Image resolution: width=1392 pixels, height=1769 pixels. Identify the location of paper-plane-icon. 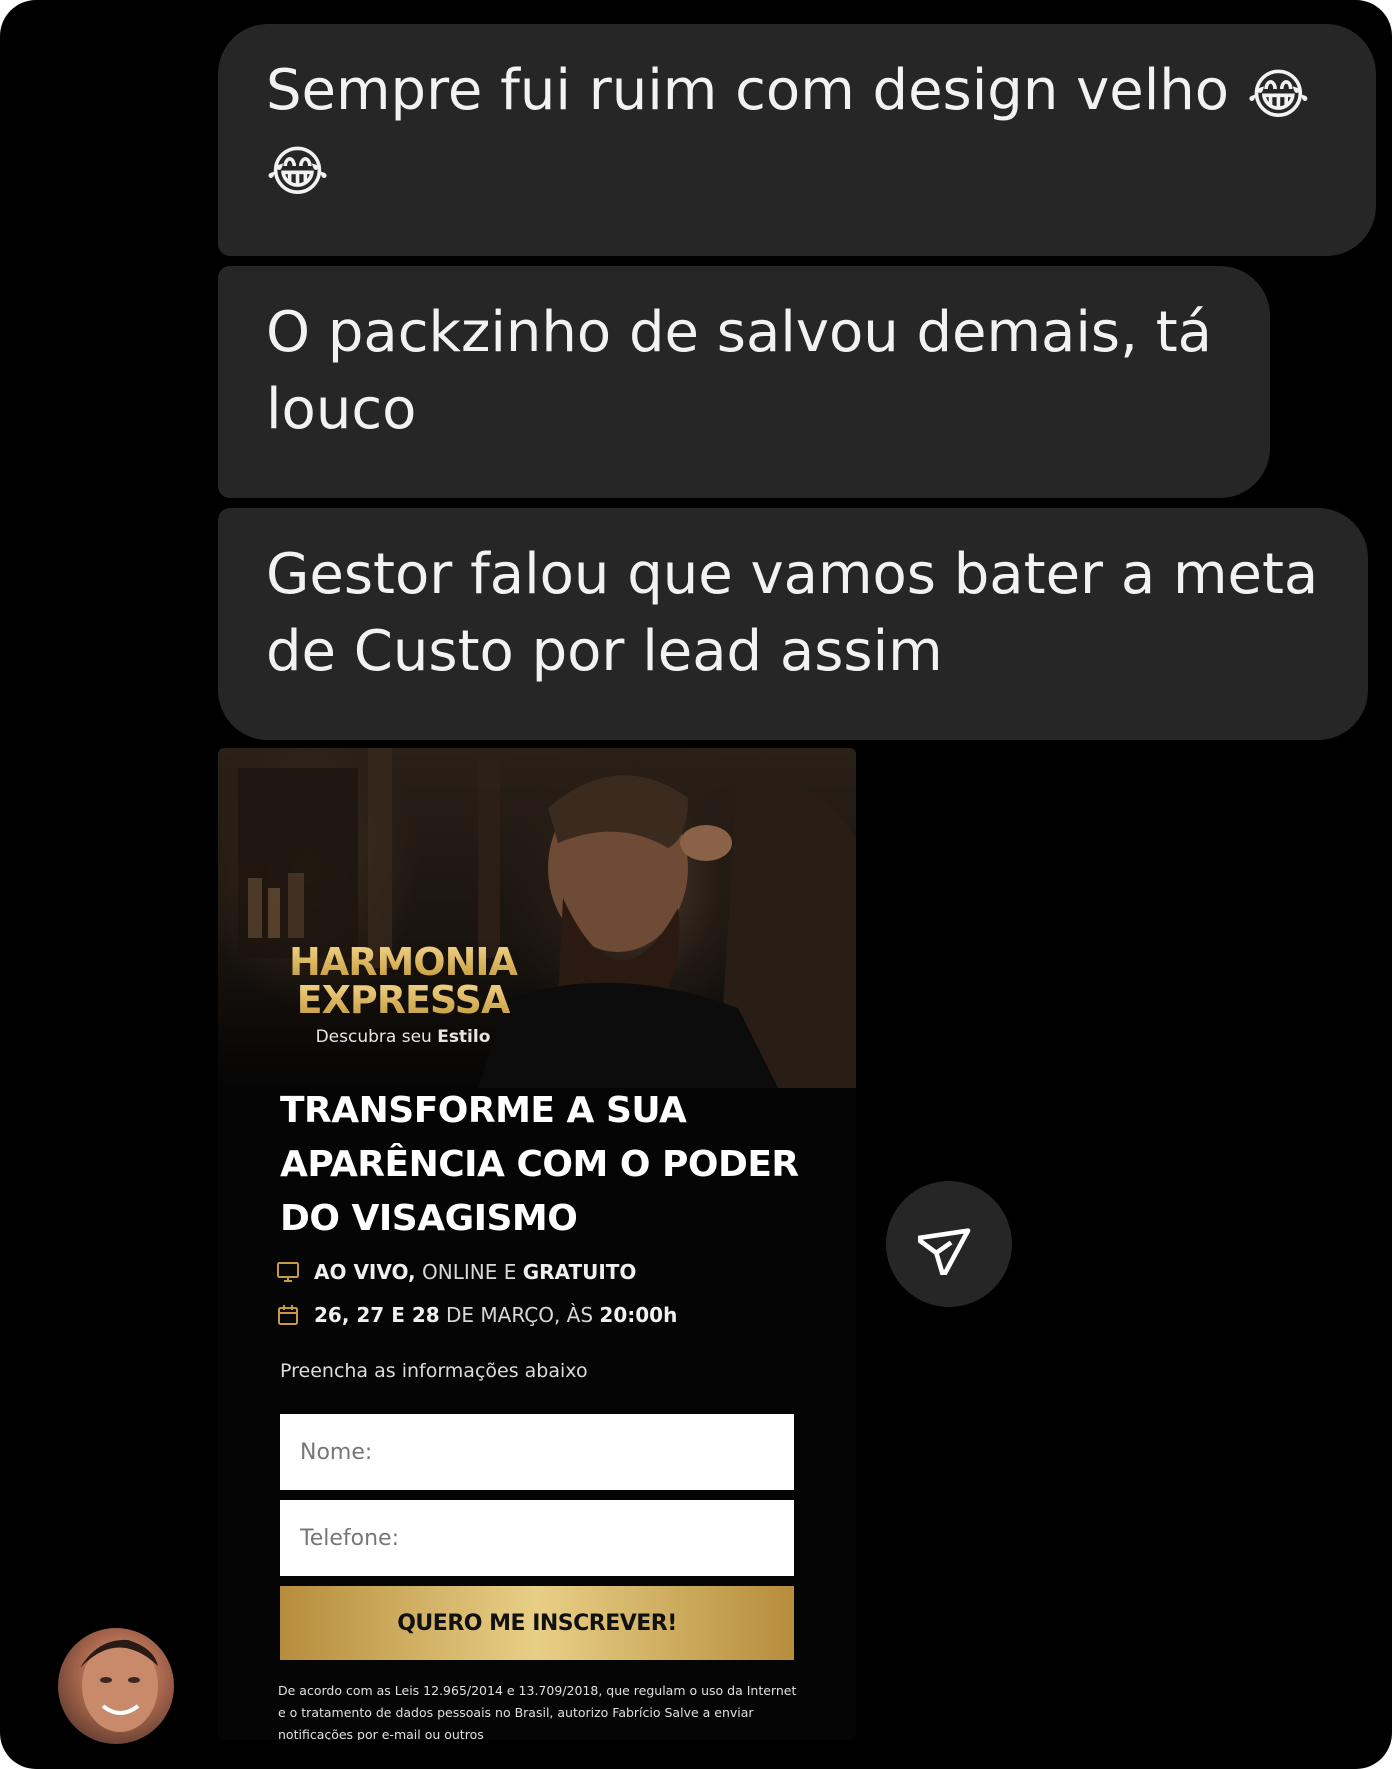
(944, 1251).